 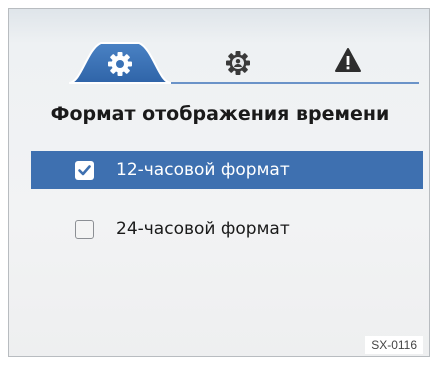 What do you see at coordinates (203, 229) in the screenshot?
I see `option-label: 24-часовой формат` at bounding box center [203, 229].